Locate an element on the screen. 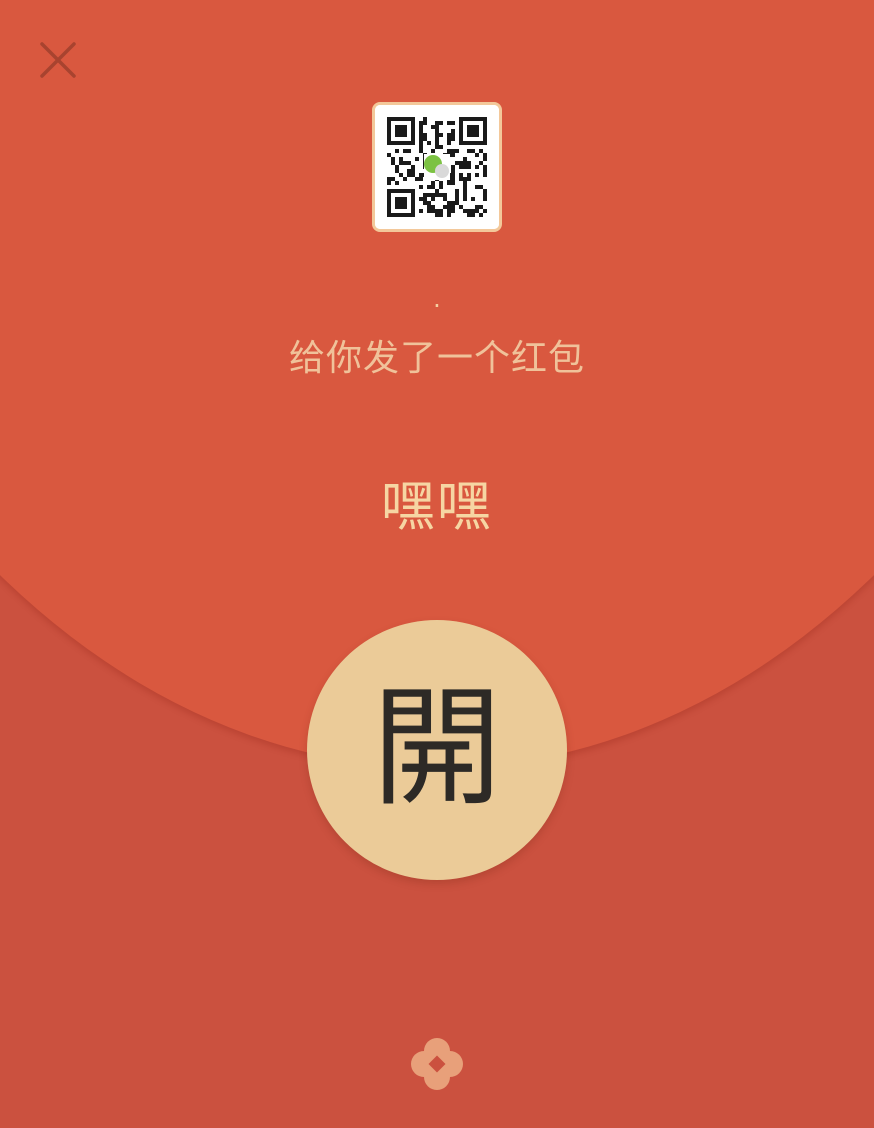 This screenshot has height=1128, width=874. sender-avatar is located at coordinates (437, 167).